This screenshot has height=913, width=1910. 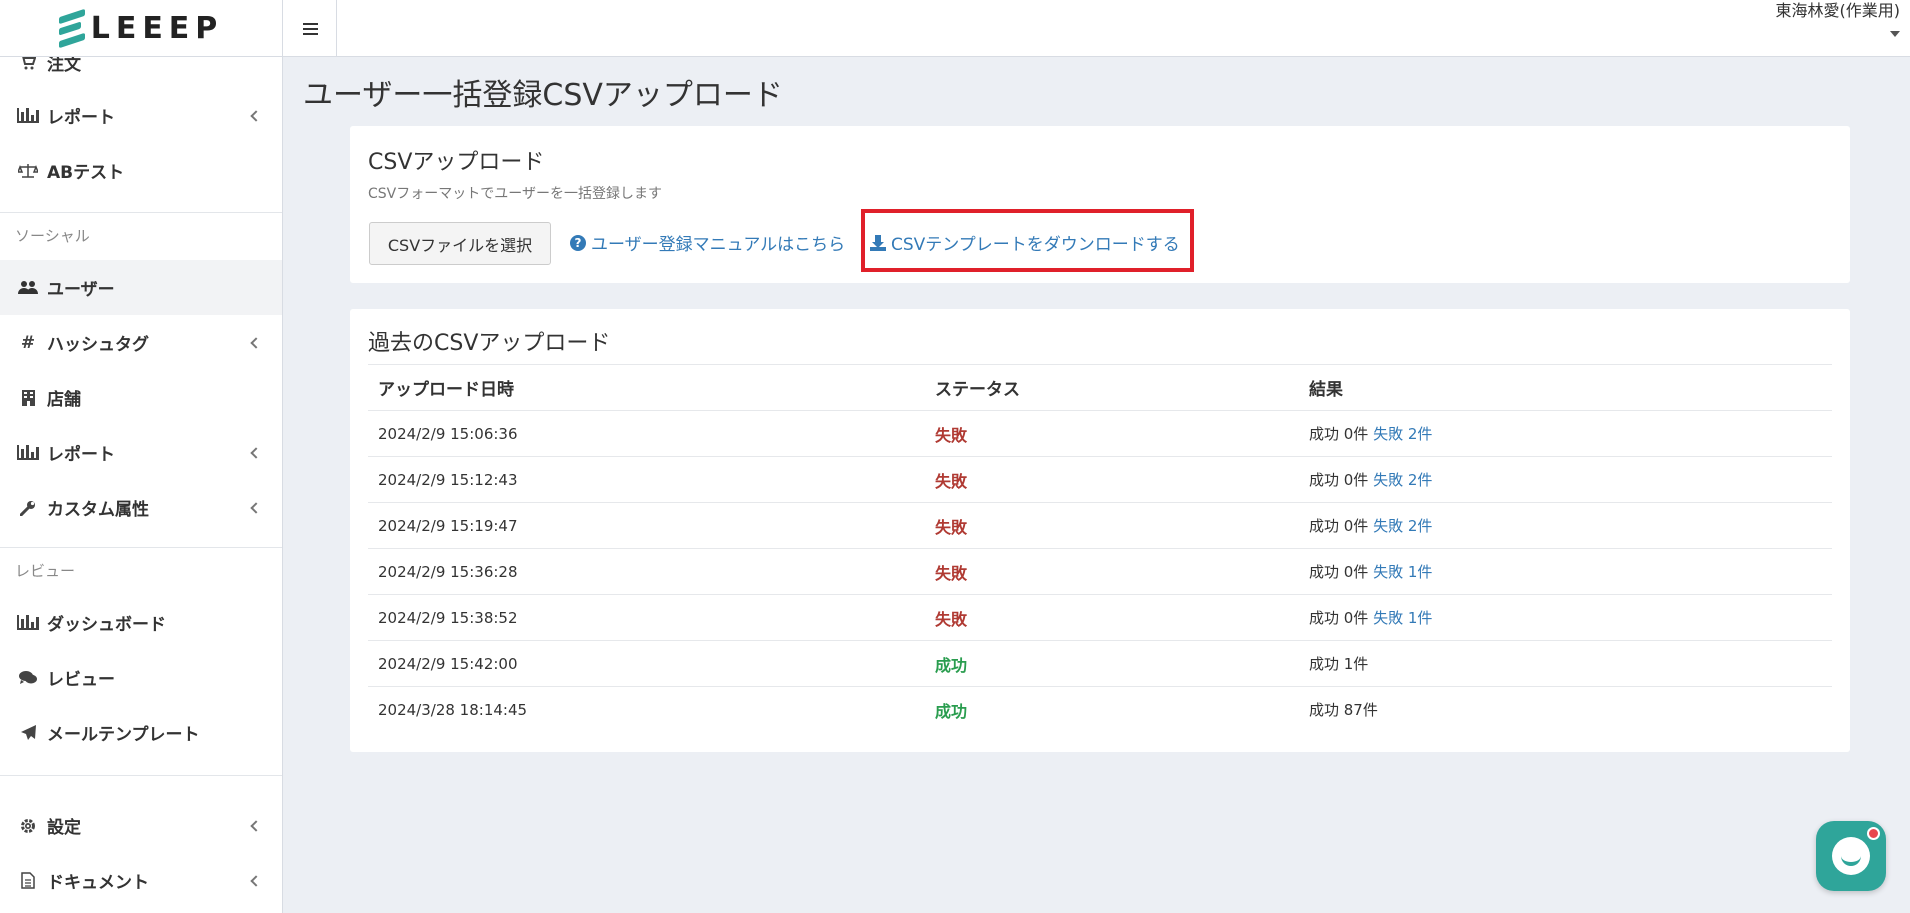 What do you see at coordinates (81, 290) in the screenshot?
I see `sidebar-item-label: ユーザー` at bounding box center [81, 290].